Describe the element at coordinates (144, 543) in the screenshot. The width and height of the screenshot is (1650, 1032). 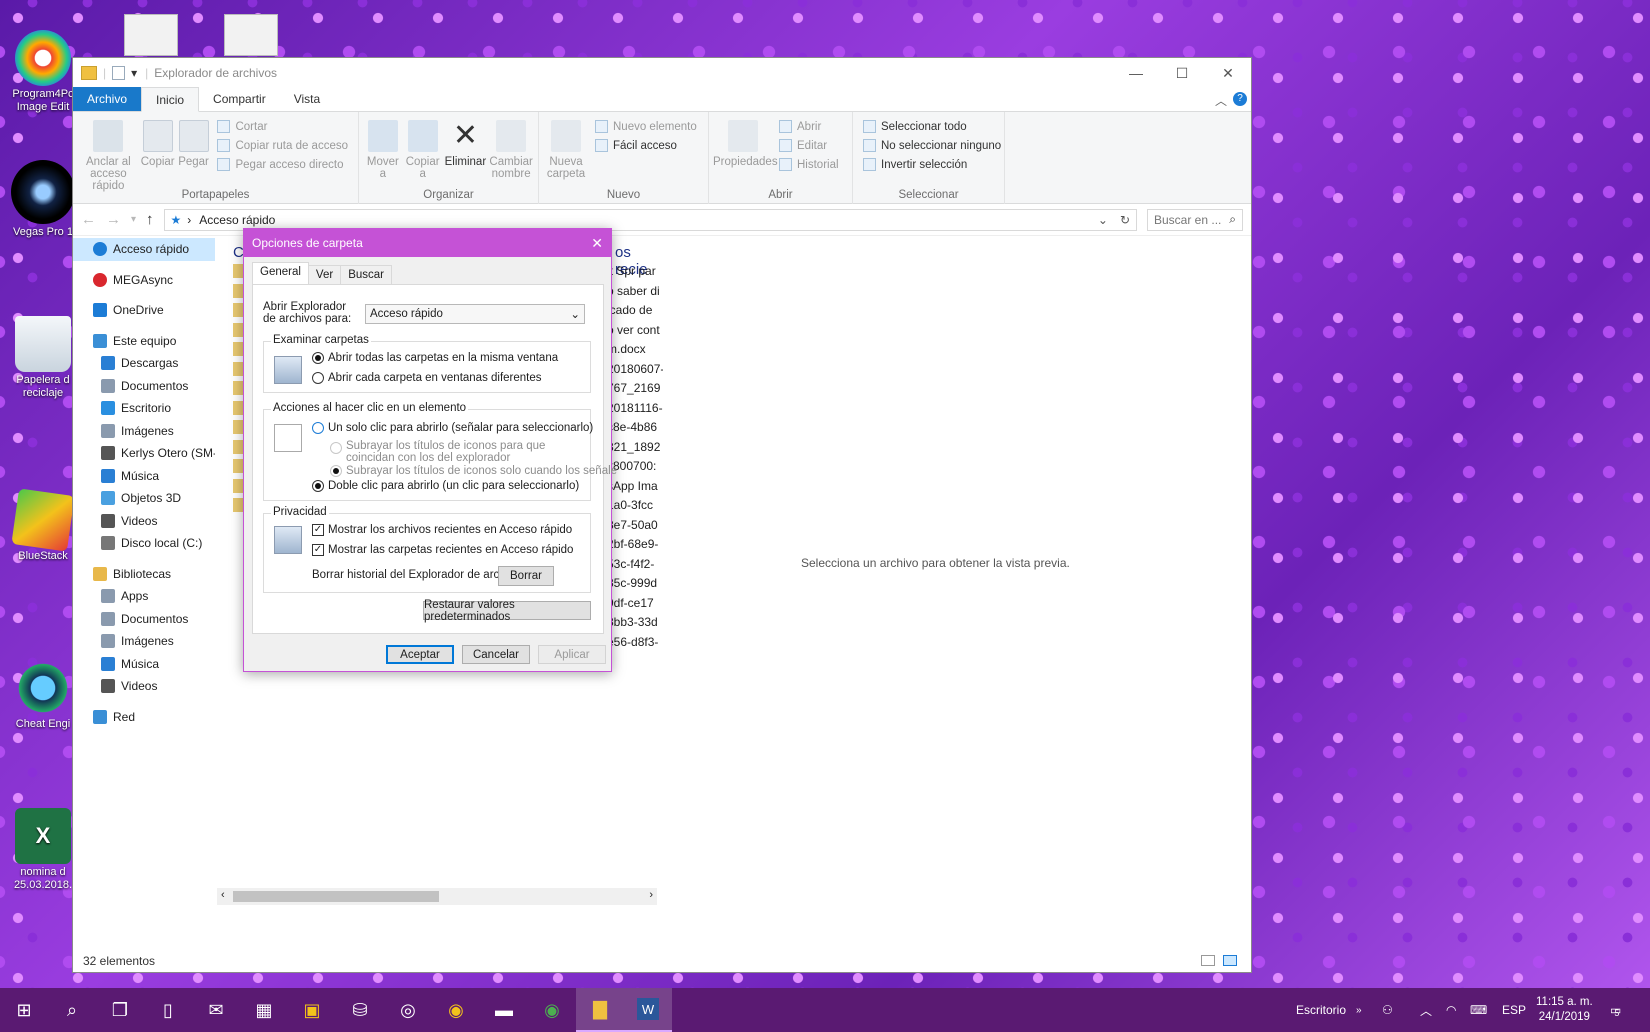
I see `nav-item-12: Disco local (C:)` at that location.